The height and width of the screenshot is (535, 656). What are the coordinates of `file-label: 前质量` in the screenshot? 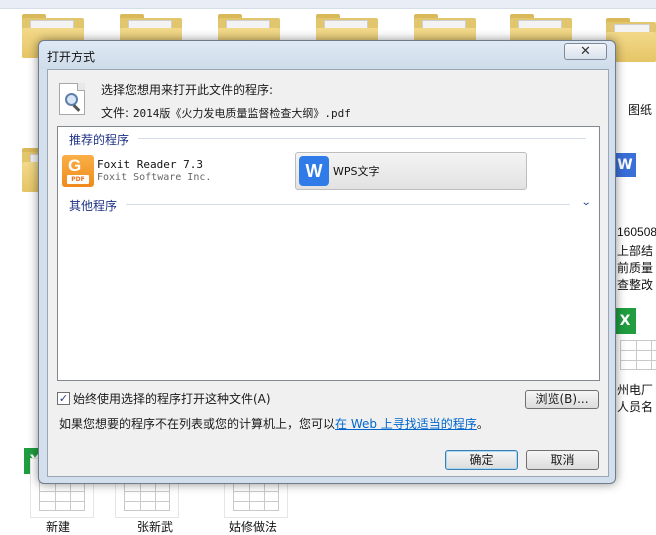 It's located at (635, 267).